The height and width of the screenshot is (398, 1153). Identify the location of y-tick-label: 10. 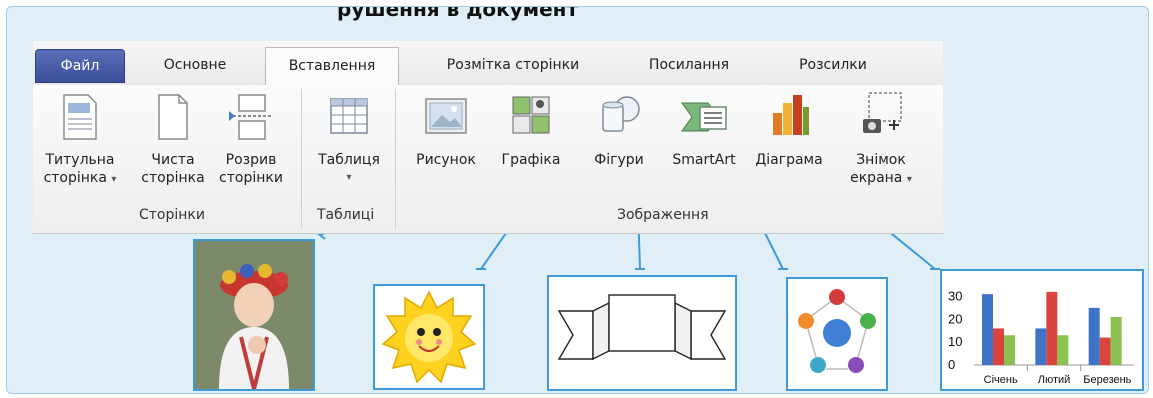
(955, 341).